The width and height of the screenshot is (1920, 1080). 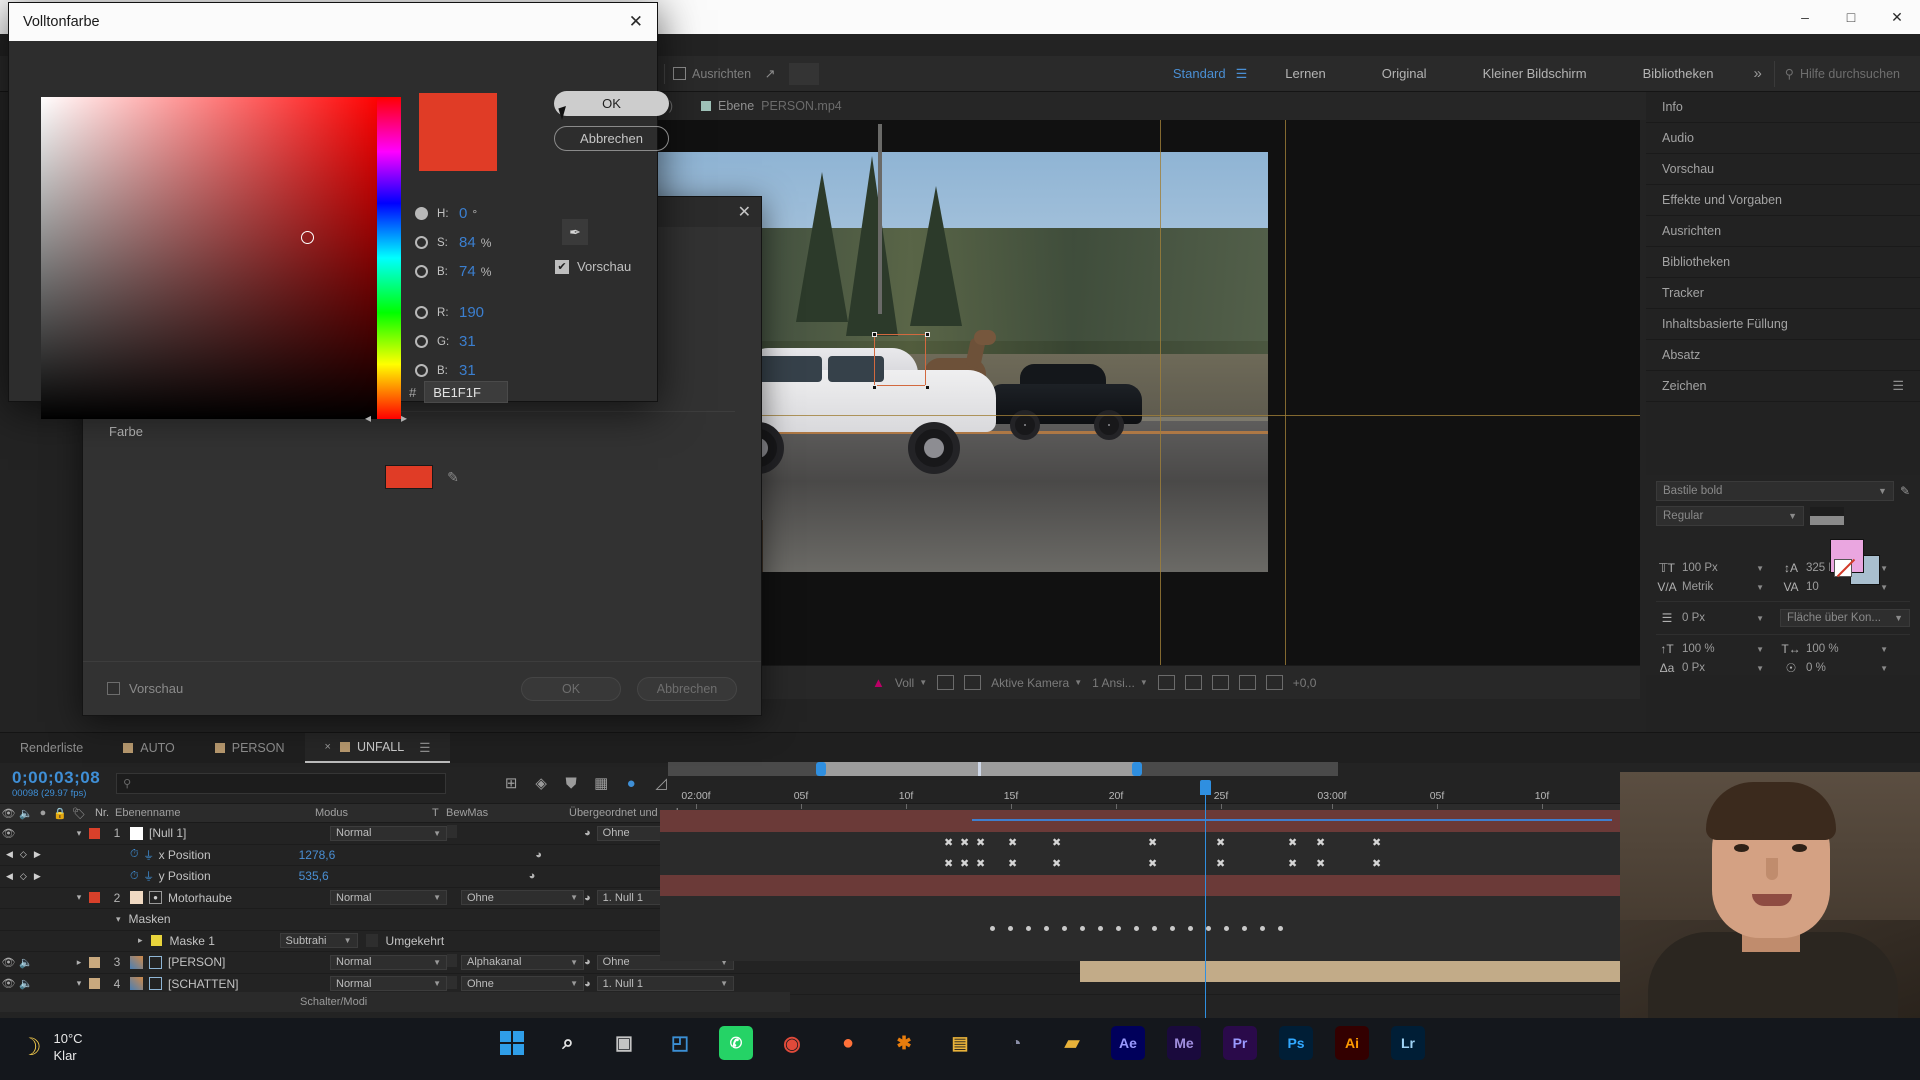 I want to click on work-area-bar, so click(x=1003, y=769).